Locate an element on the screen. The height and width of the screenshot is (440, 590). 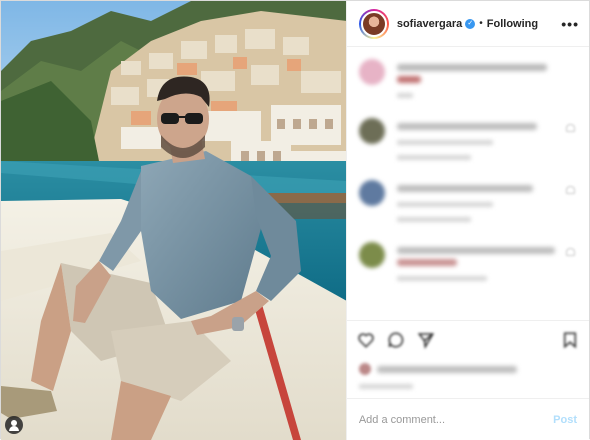
post-header: sofiavergara ✓ • Following ••• is located at coordinates (467, 24).